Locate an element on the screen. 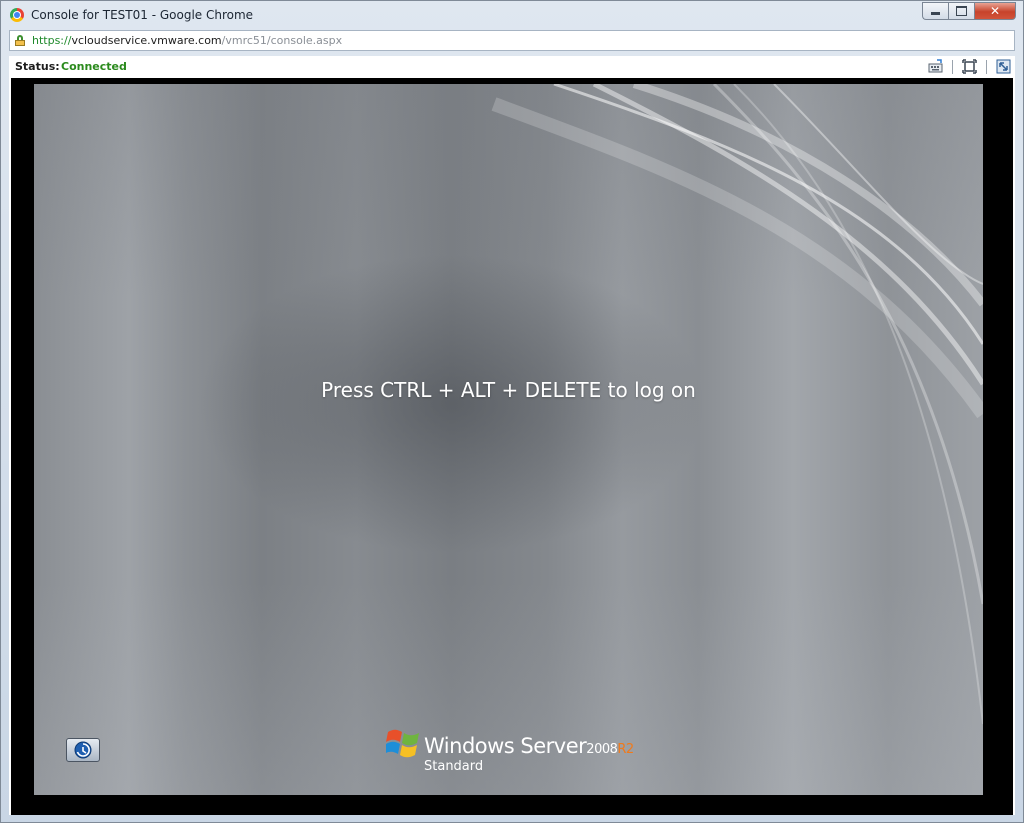 The width and height of the screenshot is (1024, 823). close-button: ✕ is located at coordinates (995, 11).